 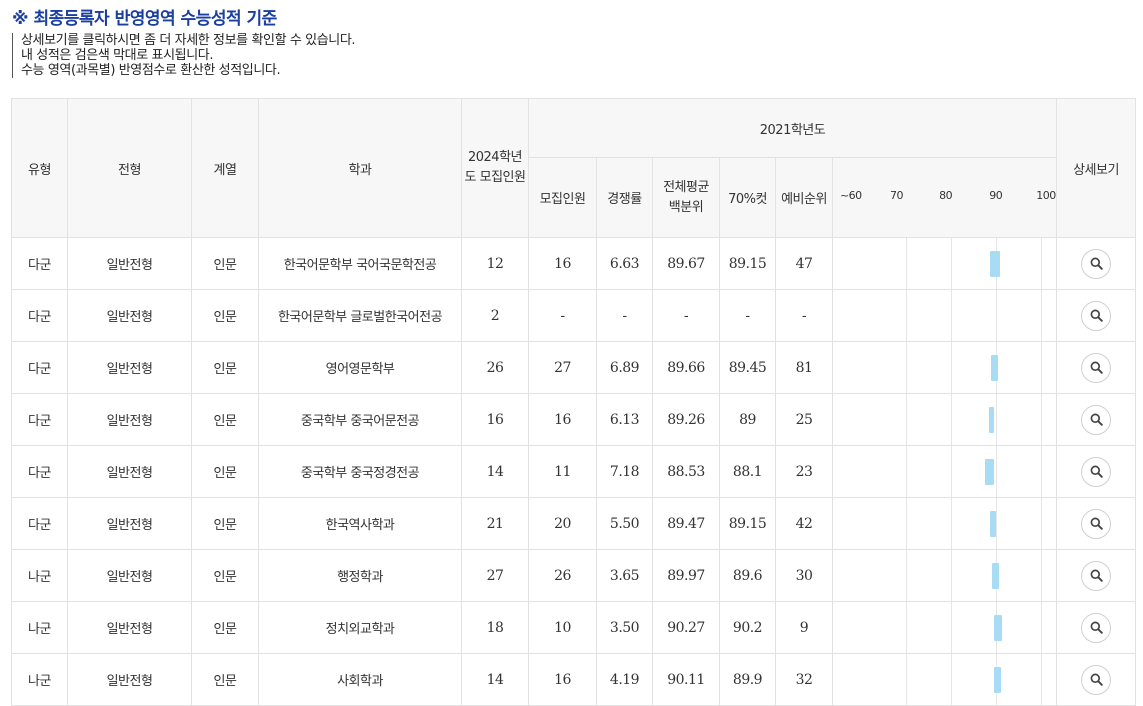 What do you see at coordinates (686, 367) in the screenshot?
I see `cell-avg-percentile: 89.66` at bounding box center [686, 367].